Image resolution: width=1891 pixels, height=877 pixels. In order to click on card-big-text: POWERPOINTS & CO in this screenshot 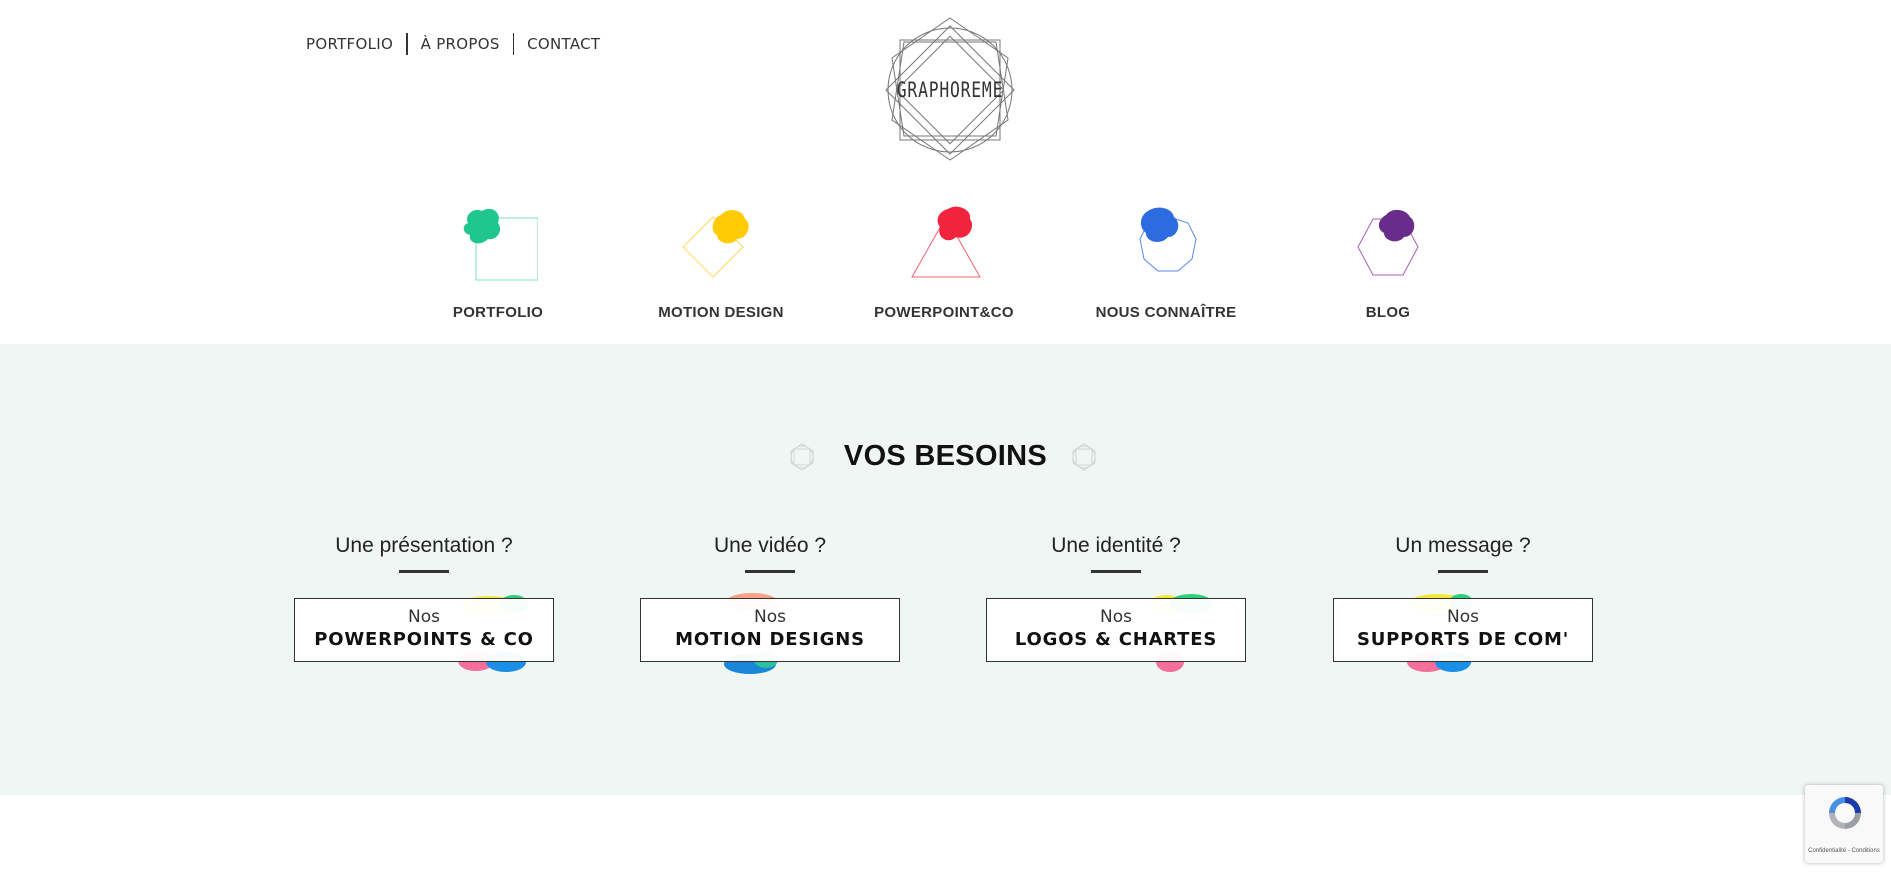, I will do `click(424, 639)`.